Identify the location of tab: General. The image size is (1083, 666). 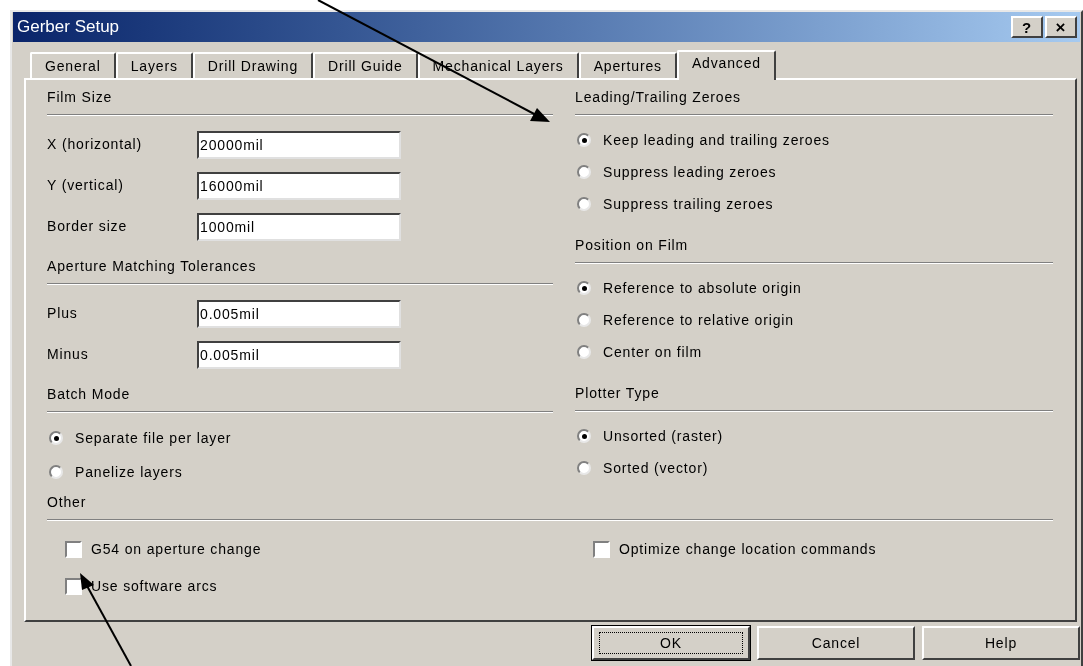
(73, 65).